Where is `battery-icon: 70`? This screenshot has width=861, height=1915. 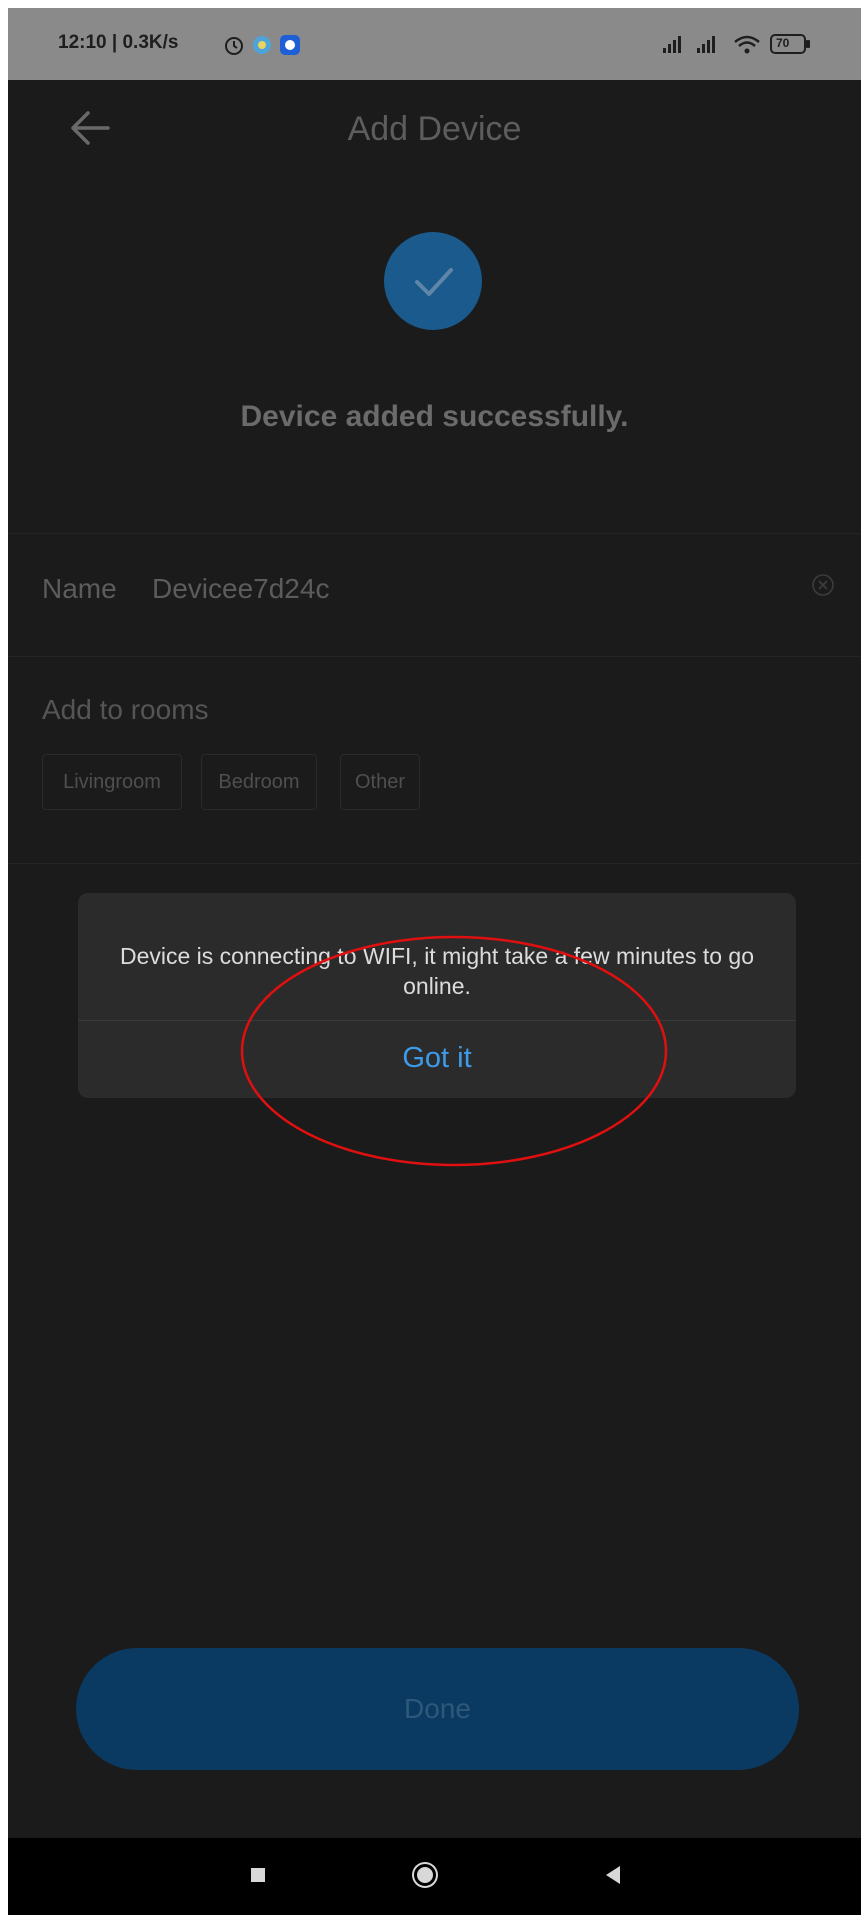
battery-icon: 70 is located at coordinates (791, 44).